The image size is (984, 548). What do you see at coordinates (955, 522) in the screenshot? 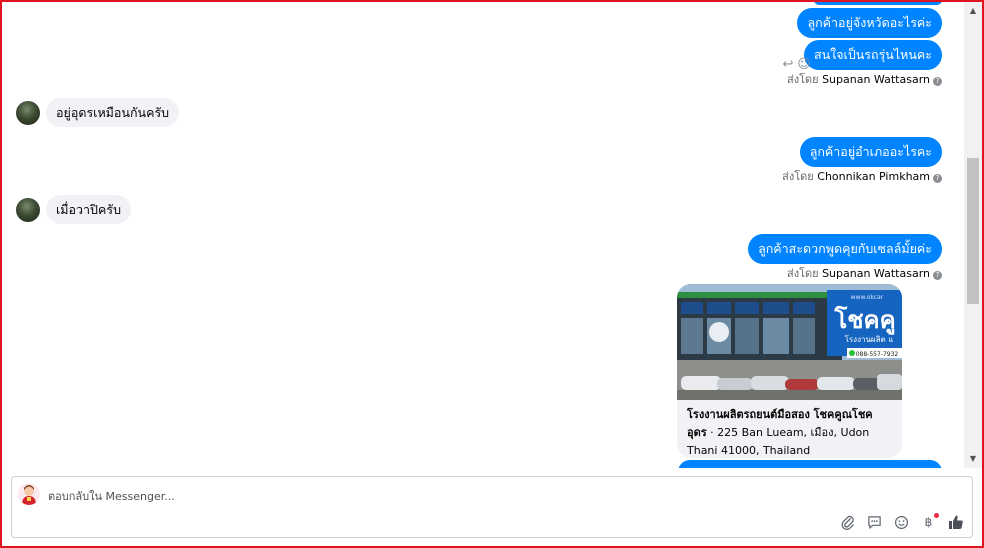
I see `thumbs-up-icon` at bounding box center [955, 522].